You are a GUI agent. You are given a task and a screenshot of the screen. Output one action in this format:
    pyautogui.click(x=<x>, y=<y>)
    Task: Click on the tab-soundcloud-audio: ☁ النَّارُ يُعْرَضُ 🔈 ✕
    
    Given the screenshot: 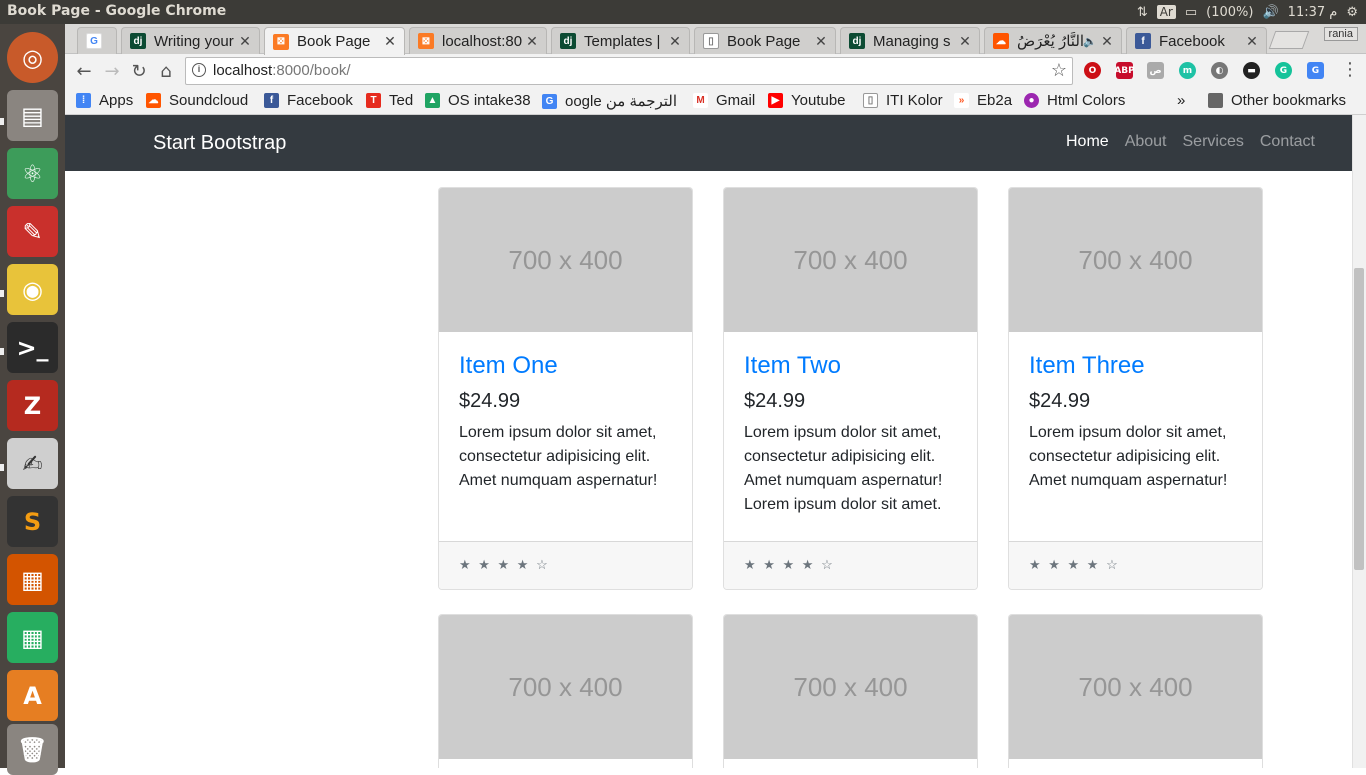 What is the action you would take?
    pyautogui.click(x=1053, y=40)
    